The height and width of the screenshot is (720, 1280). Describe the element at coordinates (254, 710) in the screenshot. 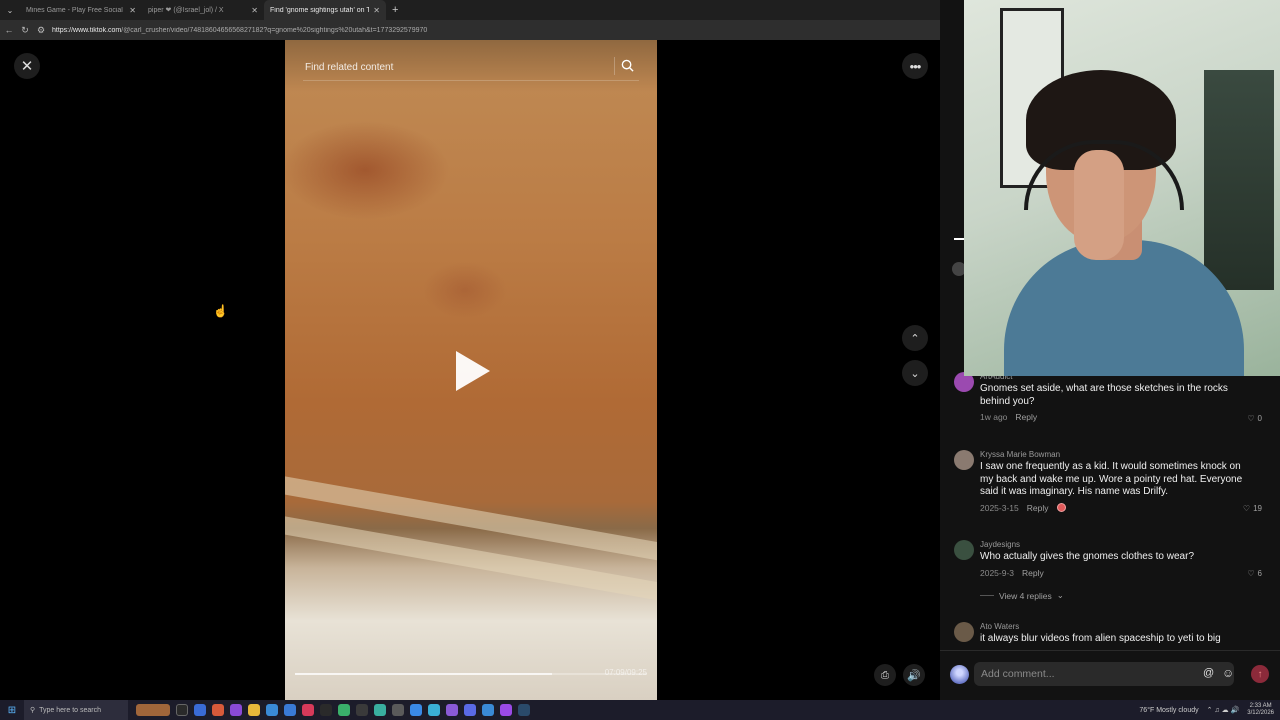

I see `file-explorer-icon` at that location.